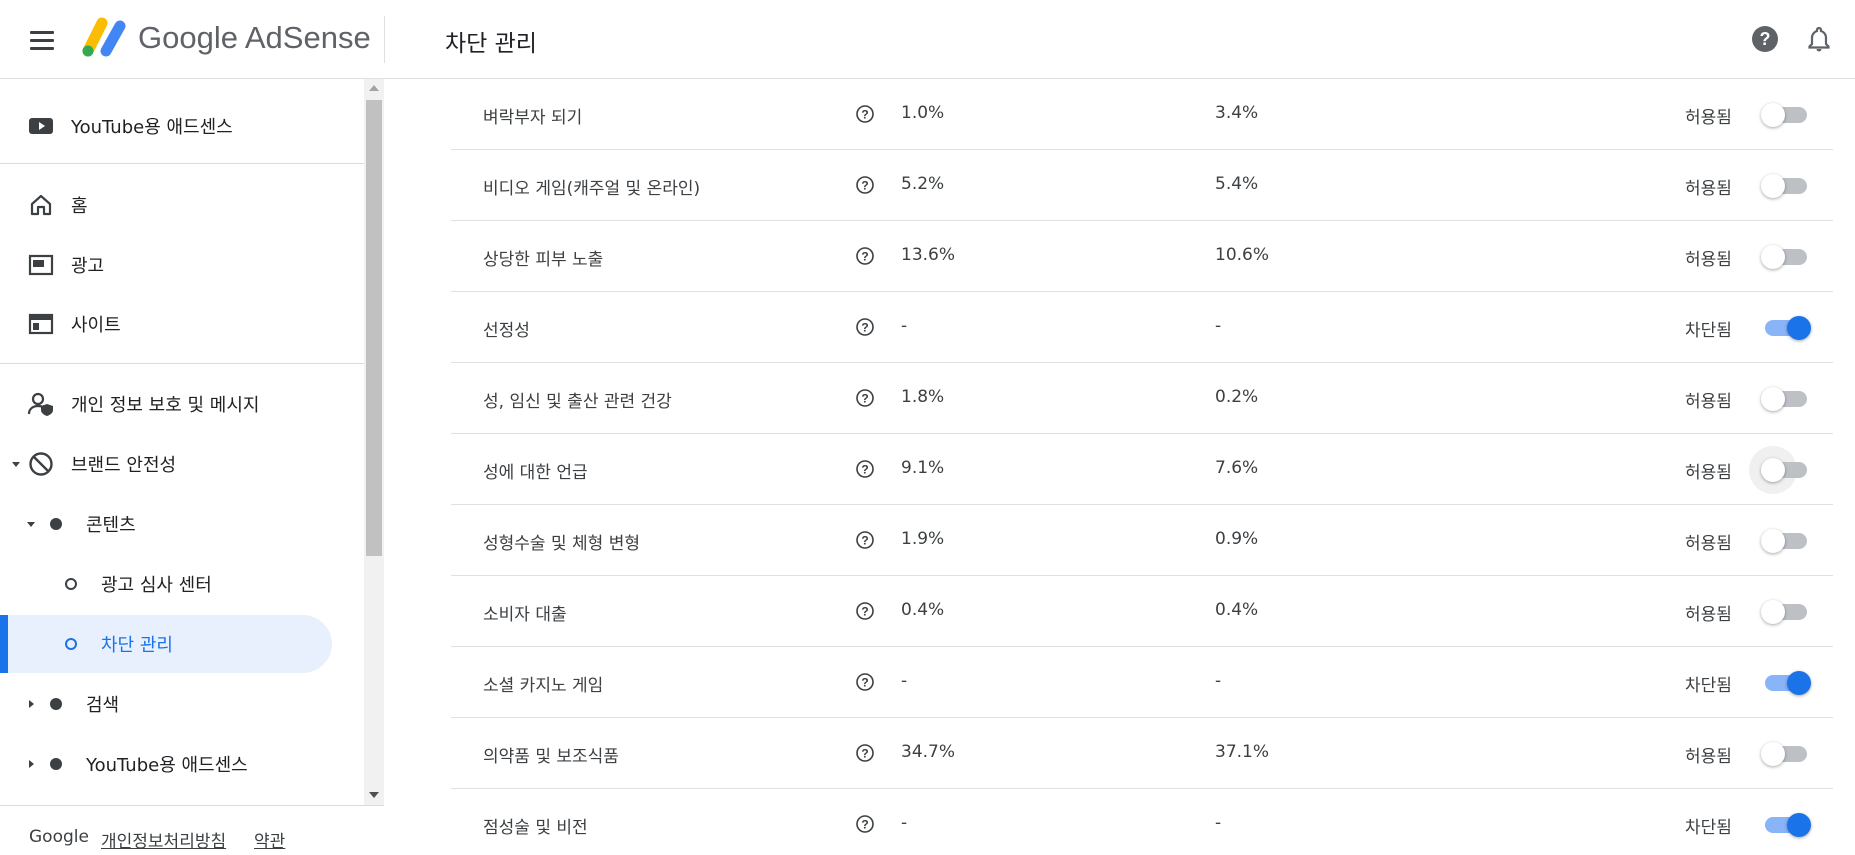  Describe the element at coordinates (156, 585) in the screenshot. I see `sidebar-item-label: 광고 심사 센터` at that location.